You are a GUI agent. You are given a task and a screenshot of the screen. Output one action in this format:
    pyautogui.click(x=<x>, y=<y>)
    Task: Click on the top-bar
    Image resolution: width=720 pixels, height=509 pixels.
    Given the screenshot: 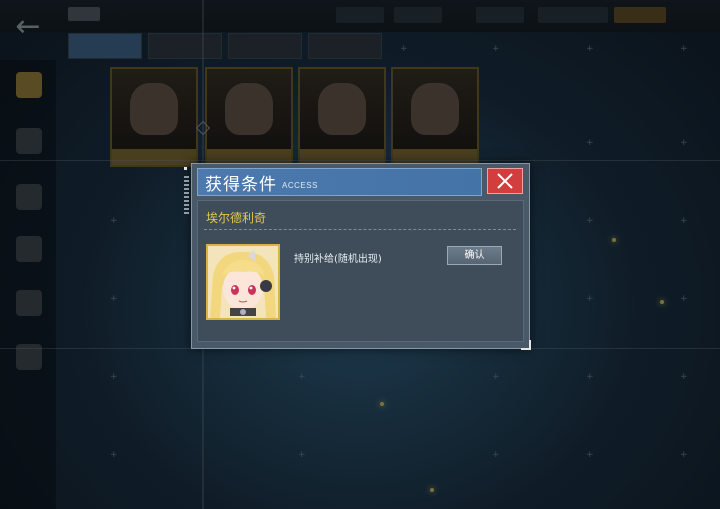 What is the action you would take?
    pyautogui.click(x=360, y=16)
    